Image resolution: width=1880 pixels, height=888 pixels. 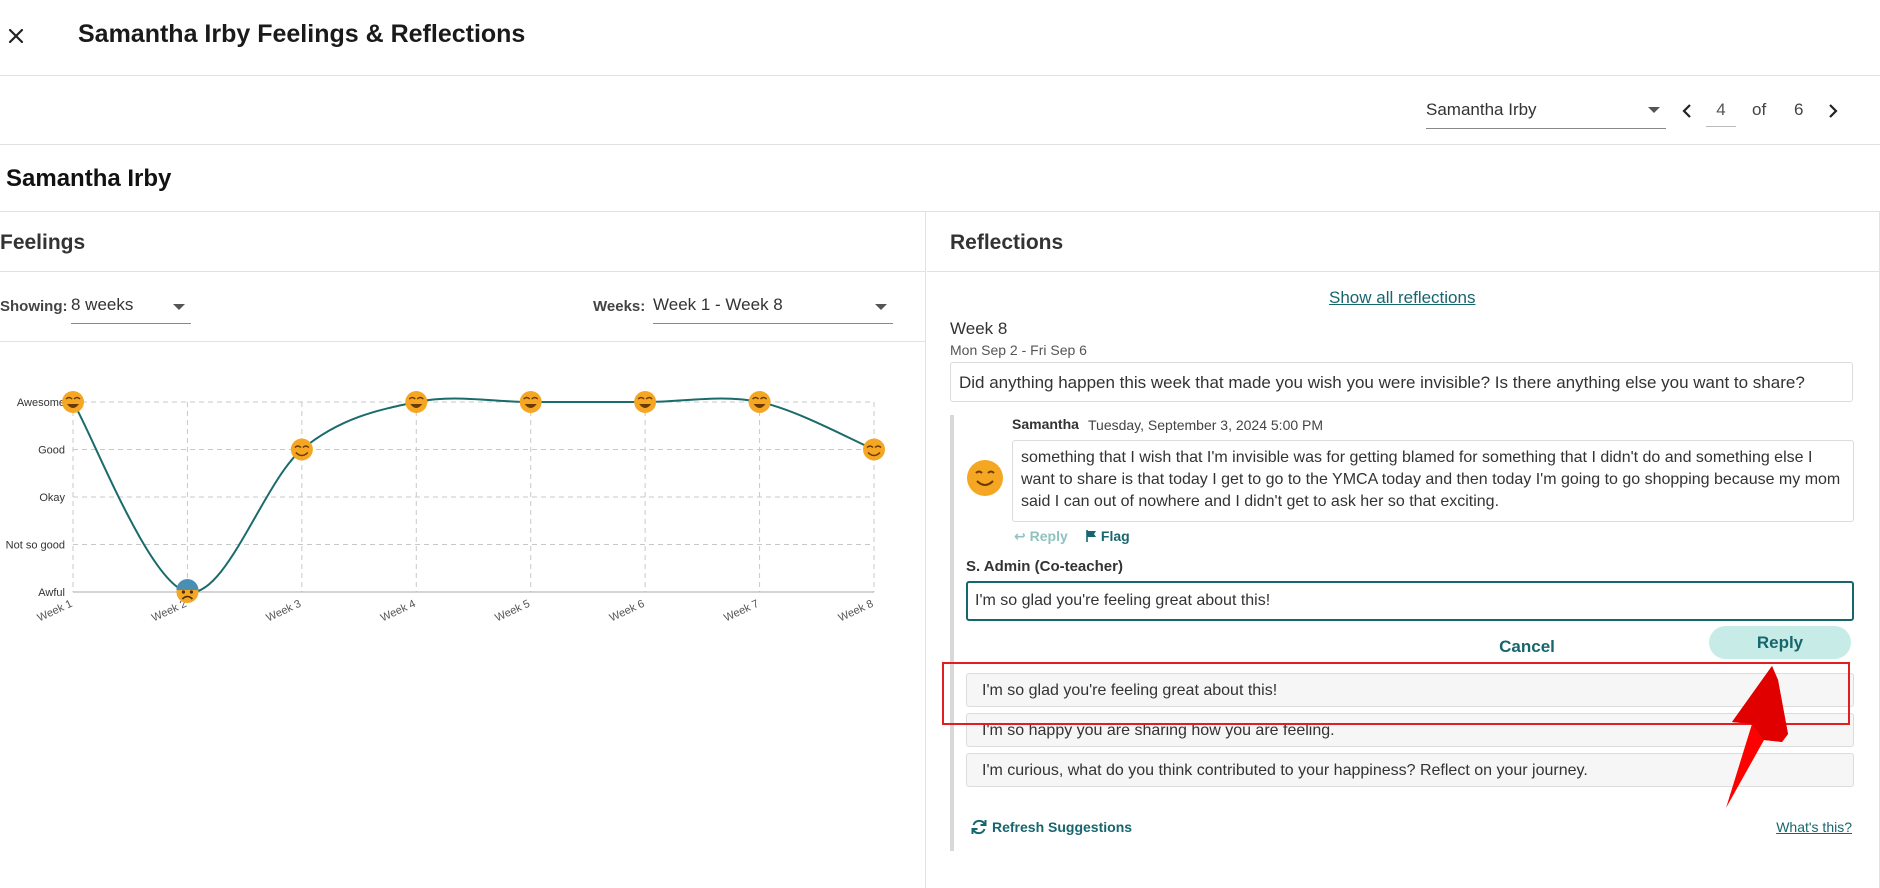 I want to click on feelings-title: Feelings, so click(x=43, y=242).